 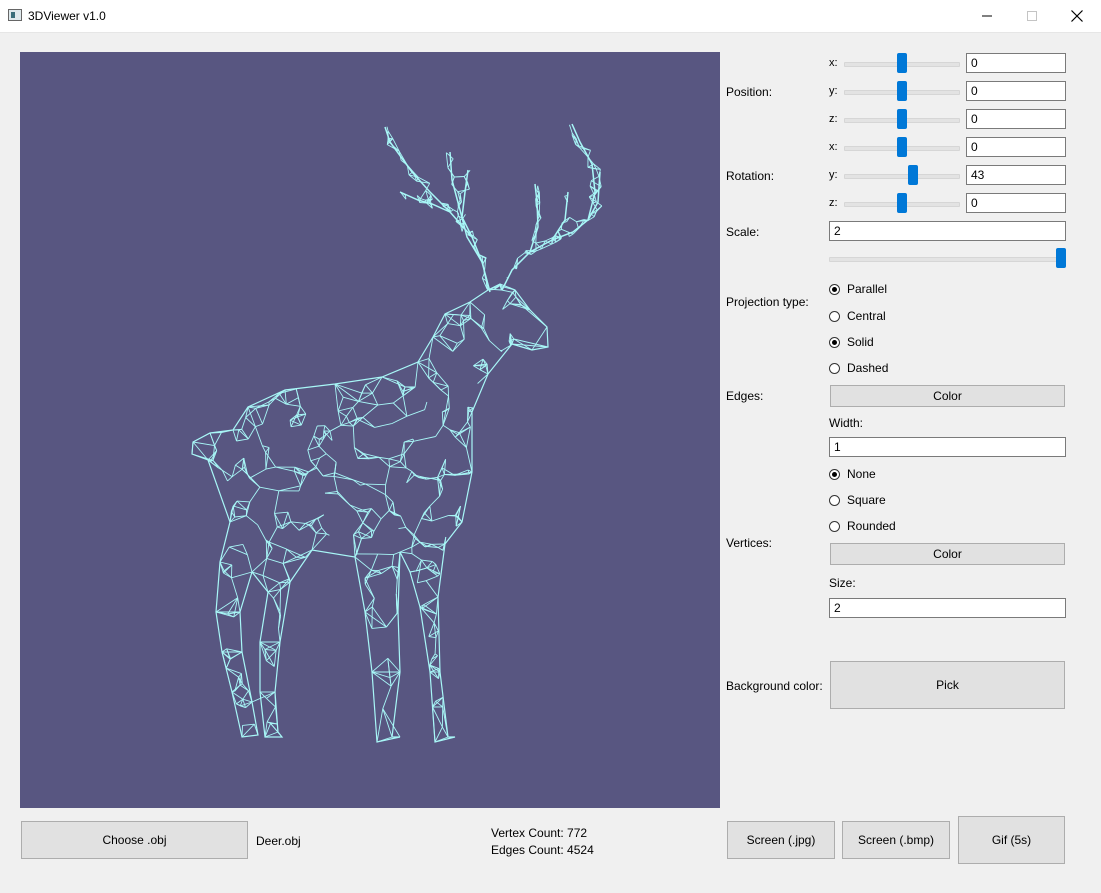 I want to click on edges-solid-label: Solid, so click(x=860, y=342).